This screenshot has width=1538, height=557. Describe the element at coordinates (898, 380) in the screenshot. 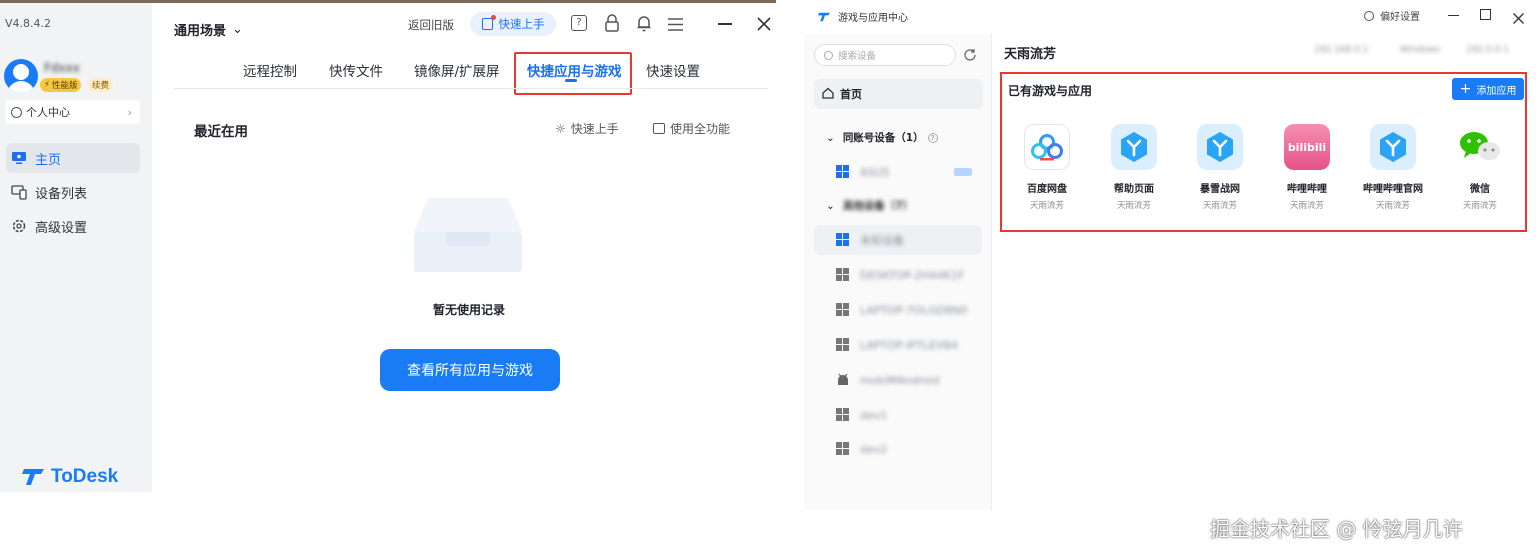

I see `device-row: mobiMAndroid` at that location.